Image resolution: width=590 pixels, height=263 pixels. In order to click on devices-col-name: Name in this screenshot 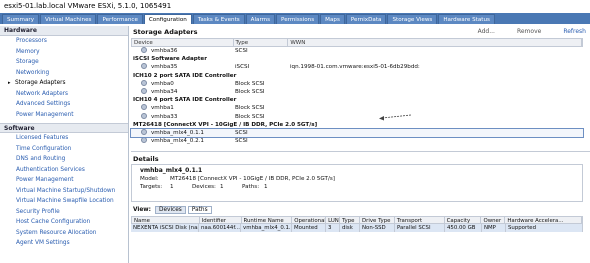, I will do `click(166, 220)`.